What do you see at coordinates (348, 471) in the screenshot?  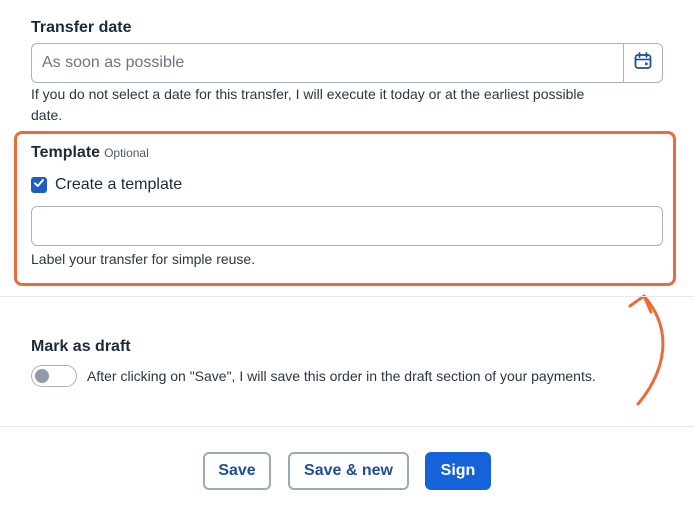 I see `save-new-button: Save & new` at bounding box center [348, 471].